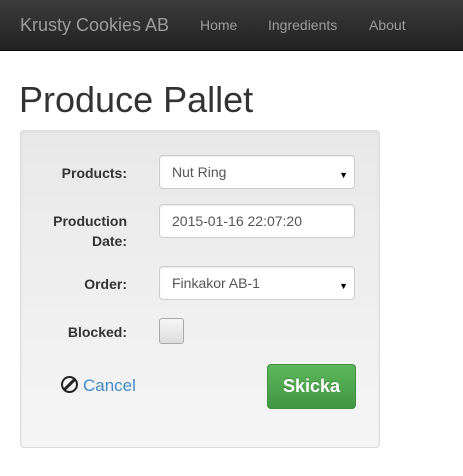 Image resolution: width=463 pixels, height=476 pixels. What do you see at coordinates (171, 331) in the screenshot?
I see `blocked-checkbox` at bounding box center [171, 331].